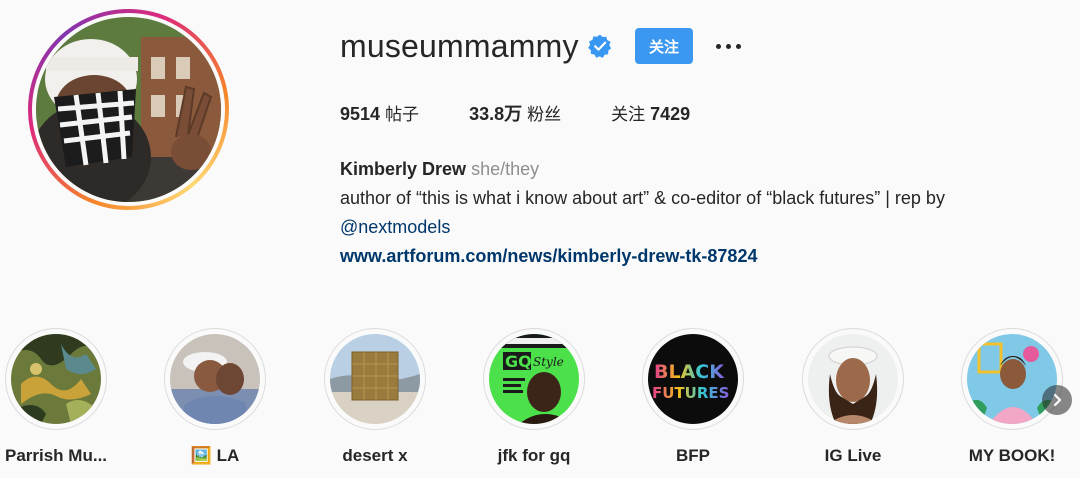  What do you see at coordinates (664, 46) in the screenshot?
I see `follow-button: 关注` at bounding box center [664, 46].